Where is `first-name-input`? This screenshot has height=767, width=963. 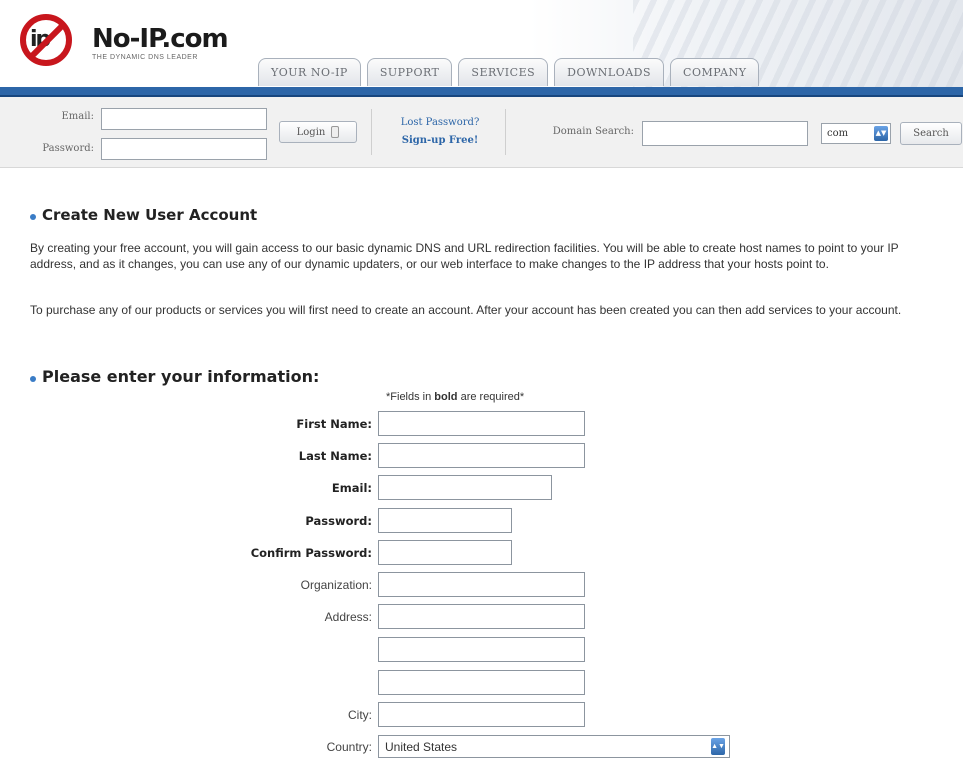
first-name-input is located at coordinates (481, 423).